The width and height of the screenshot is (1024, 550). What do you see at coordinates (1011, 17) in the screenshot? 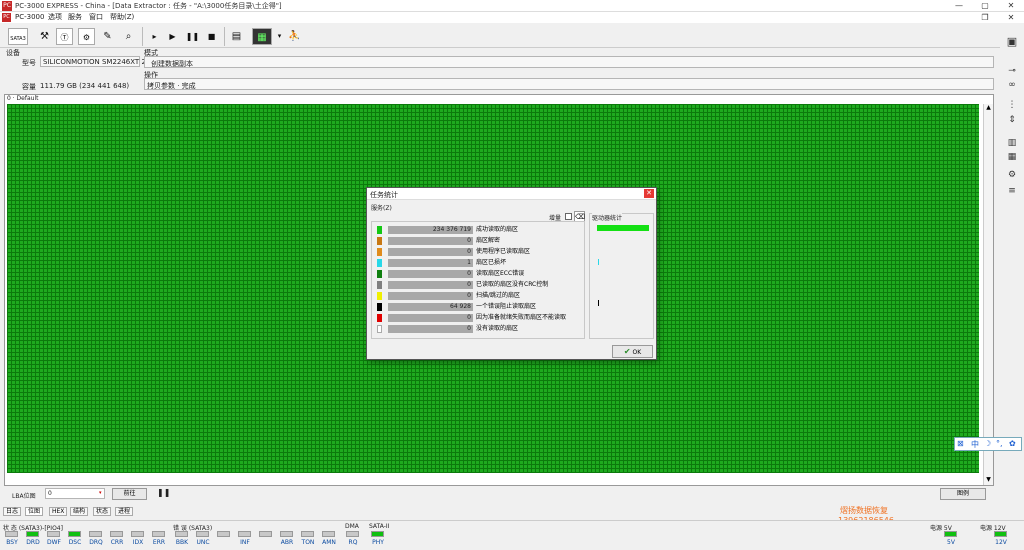
I see `child-close-icon: ✕` at bounding box center [1011, 17].